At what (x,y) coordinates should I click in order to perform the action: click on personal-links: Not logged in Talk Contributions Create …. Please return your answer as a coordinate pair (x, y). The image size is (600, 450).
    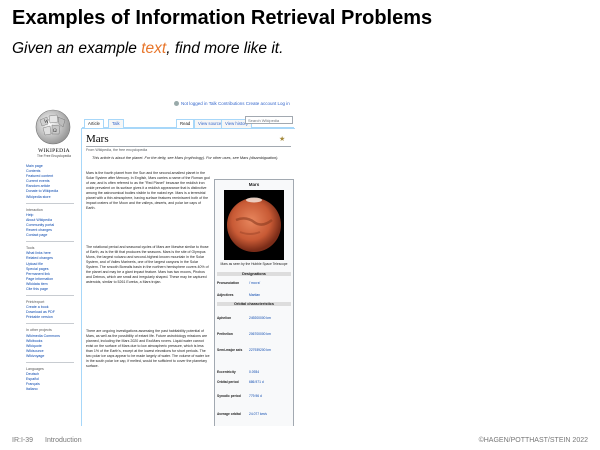
    Looking at the image, I should click on (235, 103).